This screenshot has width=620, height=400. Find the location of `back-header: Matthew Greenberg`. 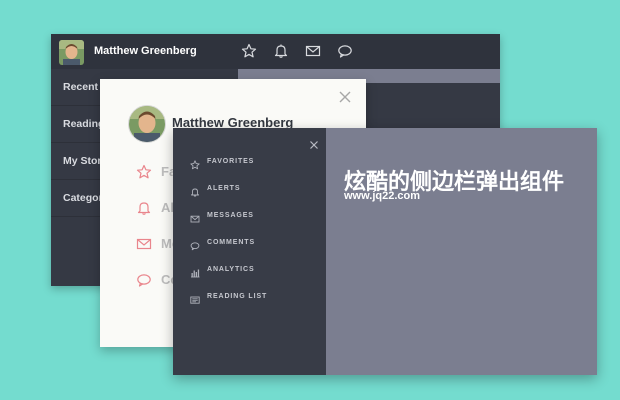

back-header: Matthew Greenberg is located at coordinates (275, 51).